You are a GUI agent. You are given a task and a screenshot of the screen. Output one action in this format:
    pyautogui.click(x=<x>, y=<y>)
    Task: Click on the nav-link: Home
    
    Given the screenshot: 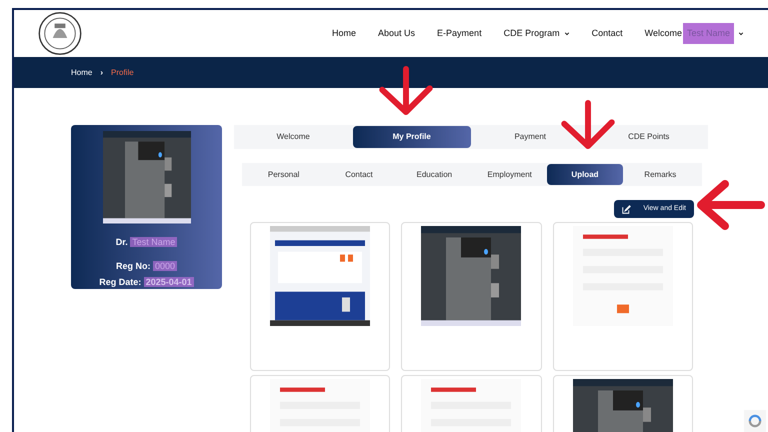 What is the action you would take?
    pyautogui.click(x=344, y=33)
    